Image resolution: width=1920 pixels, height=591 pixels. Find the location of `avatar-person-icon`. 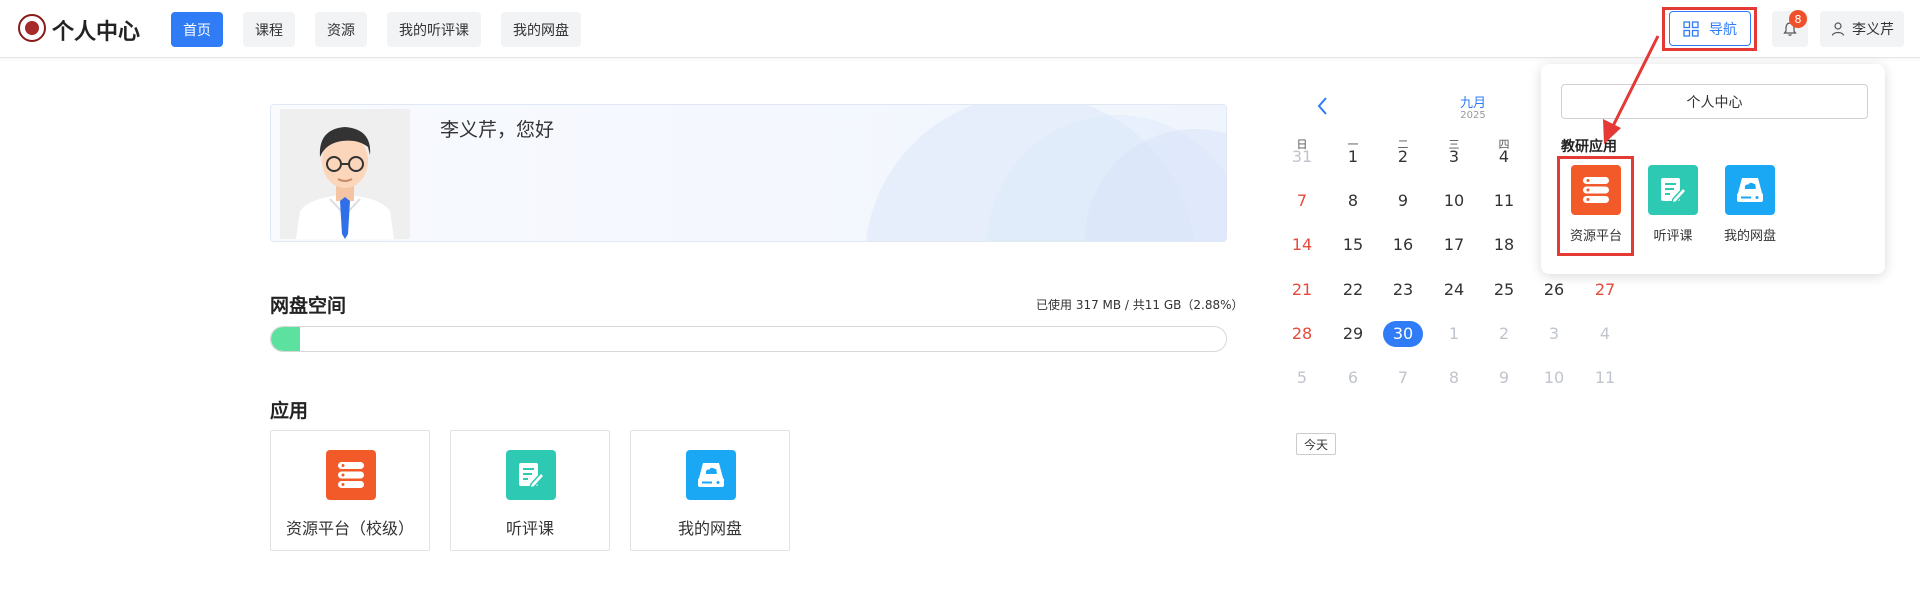

avatar-person-icon is located at coordinates (345, 174).